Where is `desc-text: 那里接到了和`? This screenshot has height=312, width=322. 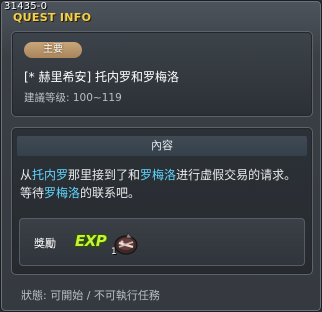 desc-text: 那里接到了和 is located at coordinates (104, 175).